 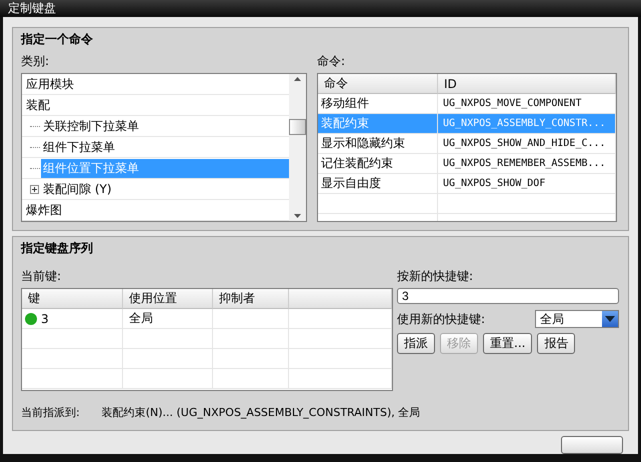 I want to click on tree-item: 装配间隙 (Y), so click(x=77, y=189).